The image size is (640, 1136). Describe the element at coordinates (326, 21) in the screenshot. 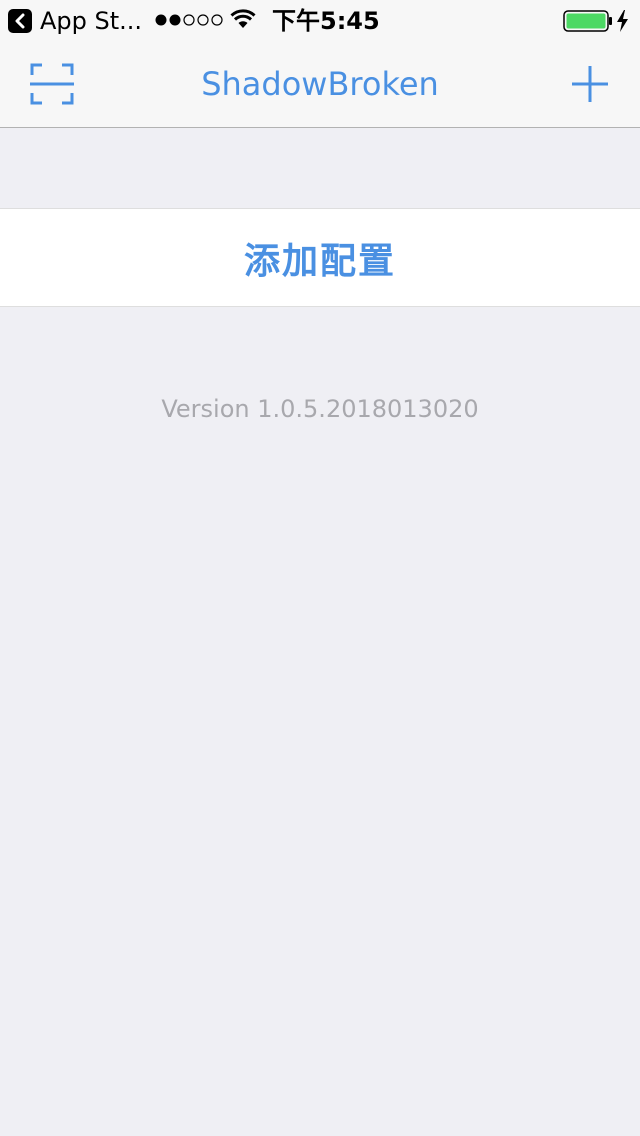

I see `status-time: 下午5:45` at that location.